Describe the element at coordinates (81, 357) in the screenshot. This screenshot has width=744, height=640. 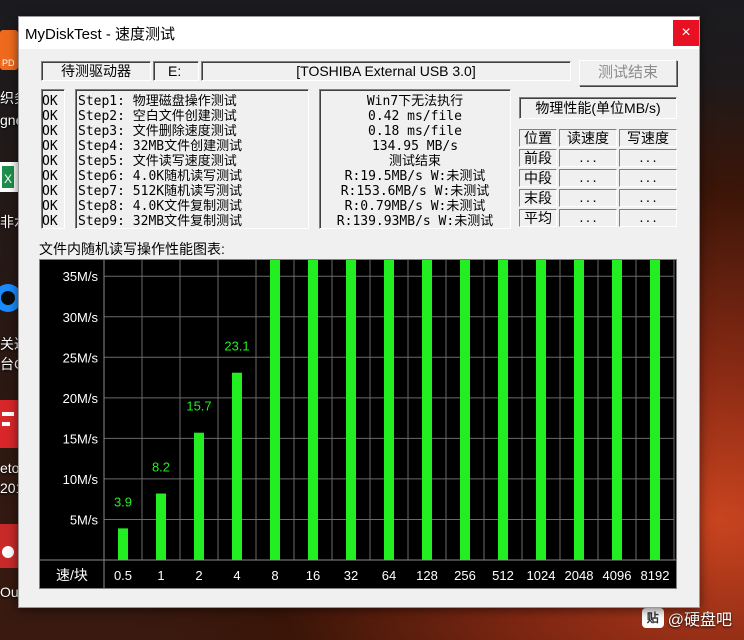
I see `y-tick-label: 25M/s` at that location.